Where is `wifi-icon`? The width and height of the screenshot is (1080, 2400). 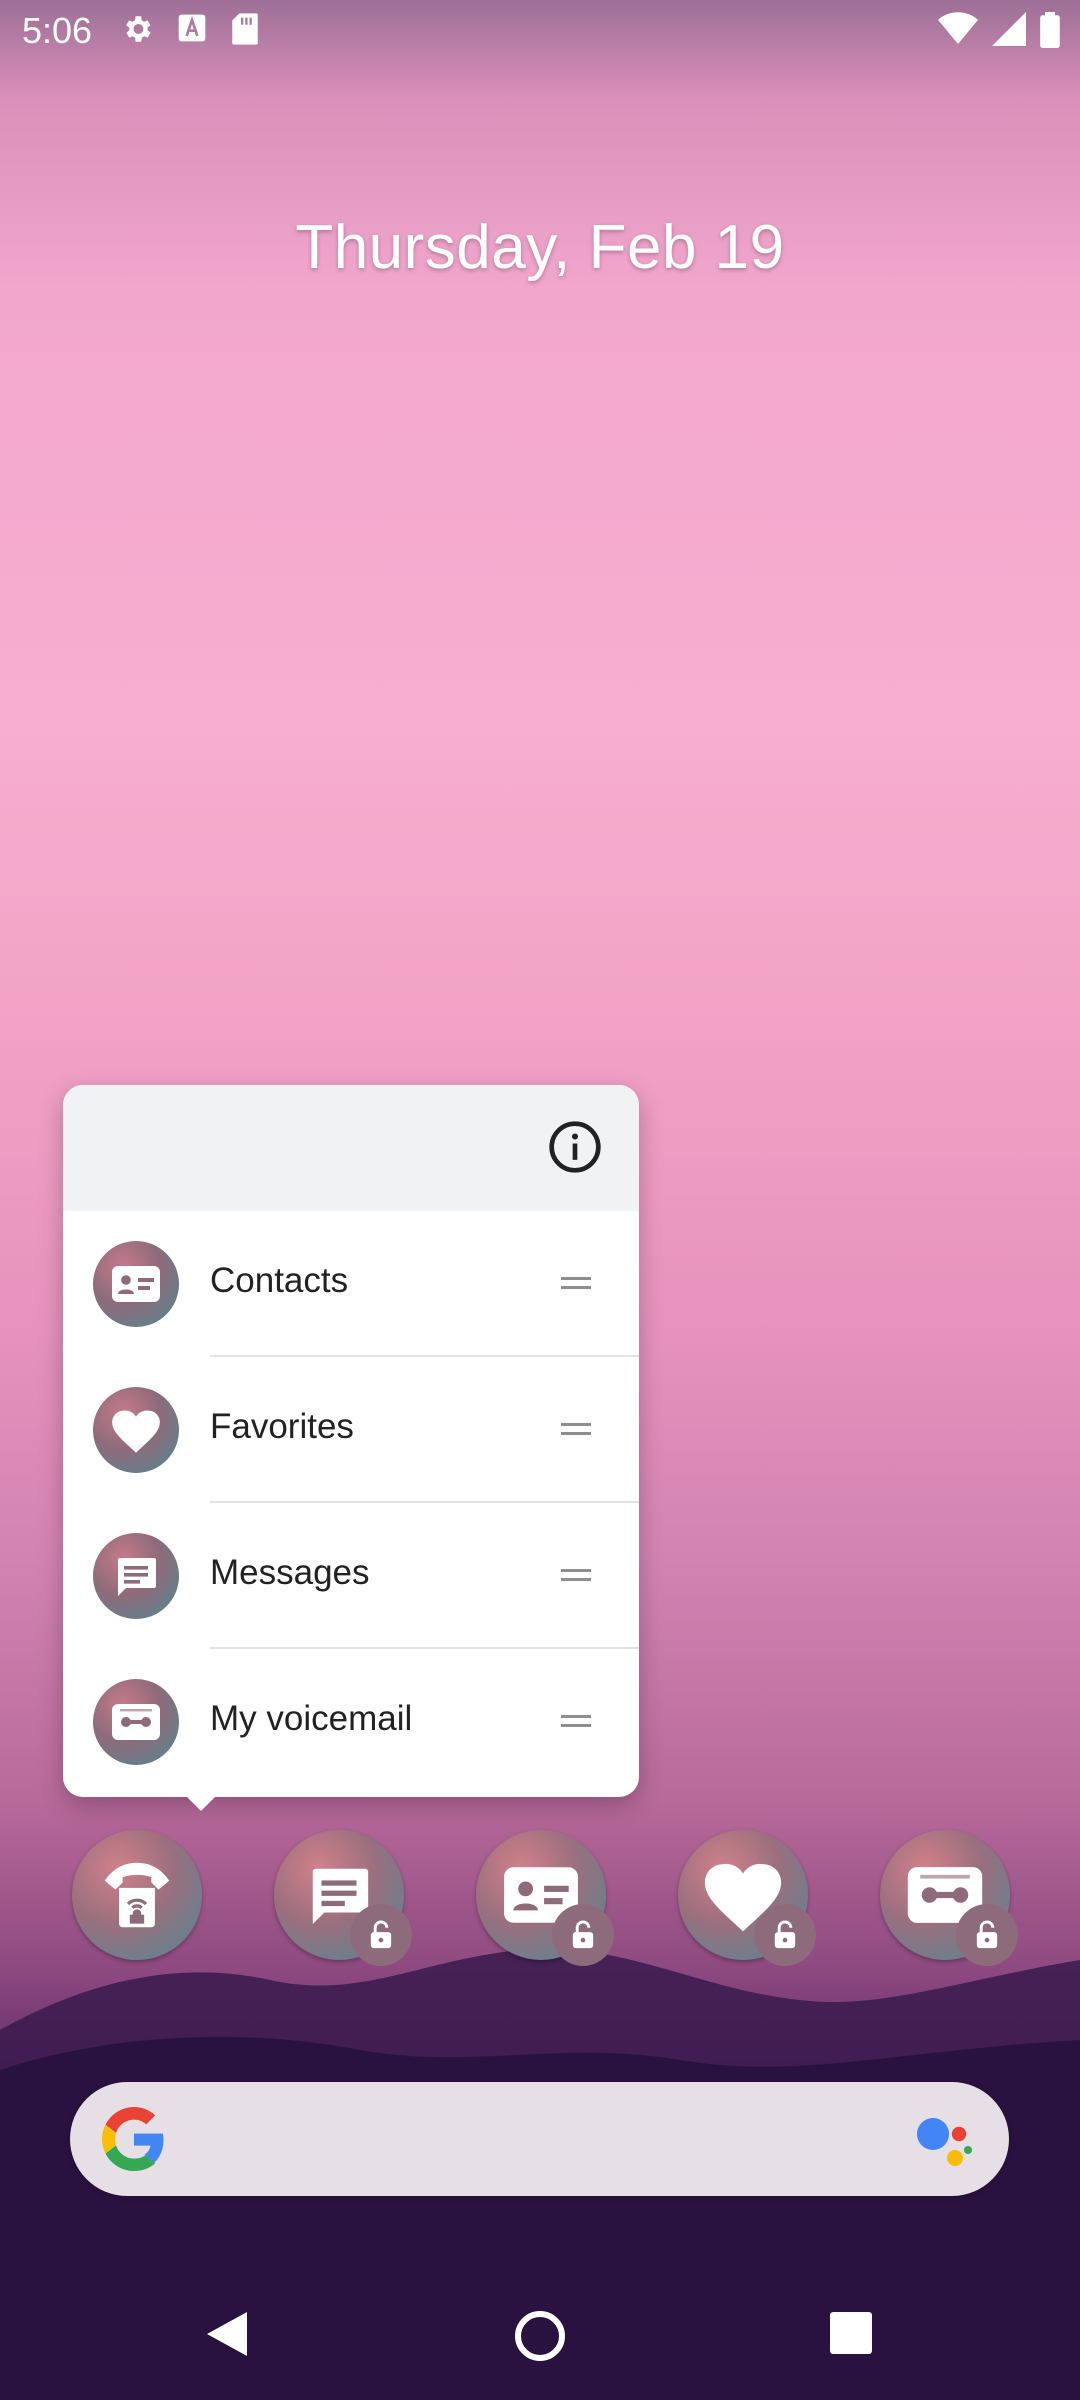
wifi-icon is located at coordinates (958, 28).